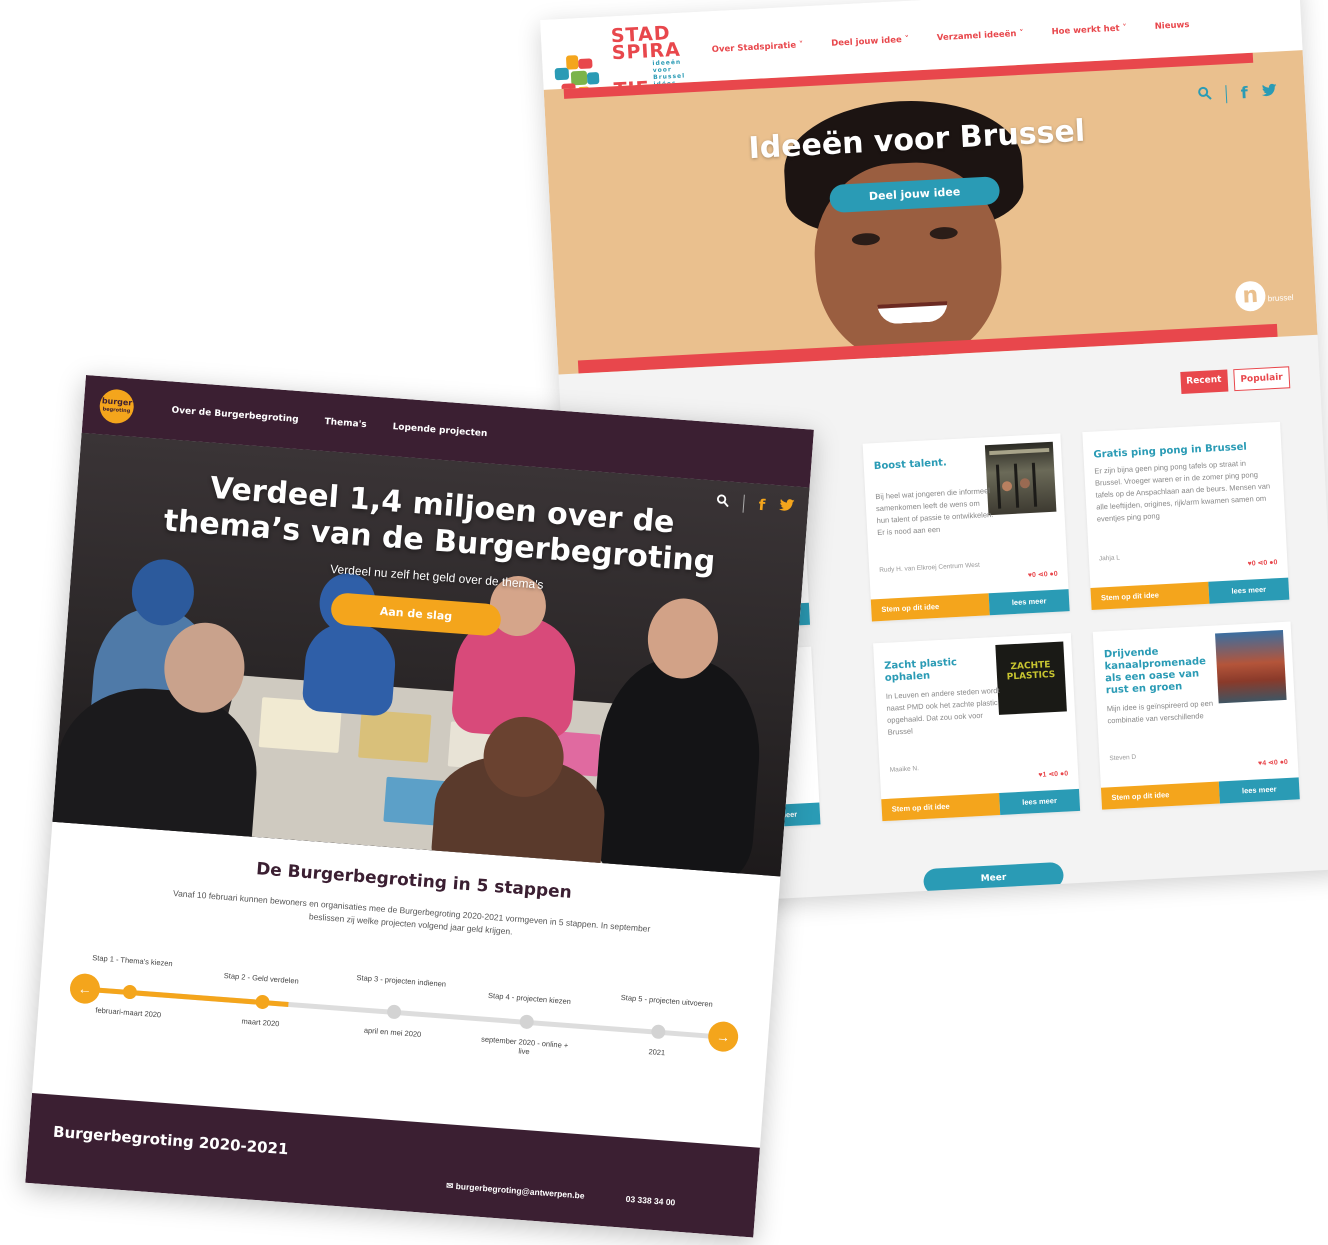 This screenshot has height=1245, width=1328. What do you see at coordinates (1123, 758) in the screenshot?
I see `idea-card-author: Steven D` at bounding box center [1123, 758].